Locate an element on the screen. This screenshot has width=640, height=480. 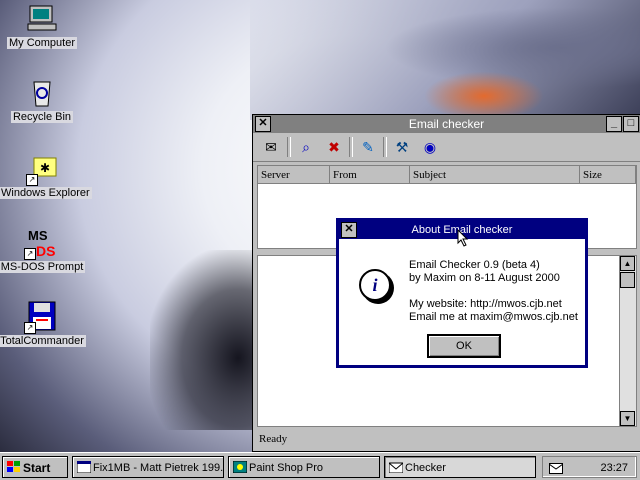
tray-email-icon is located at coordinates (556, 467).